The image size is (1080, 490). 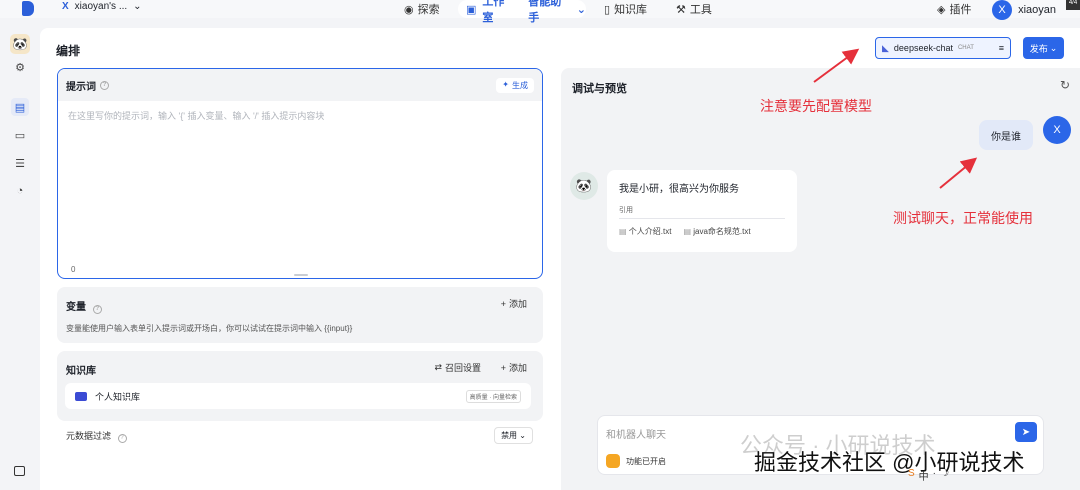 I want to click on ime-label: 中, so click(x=923, y=477).